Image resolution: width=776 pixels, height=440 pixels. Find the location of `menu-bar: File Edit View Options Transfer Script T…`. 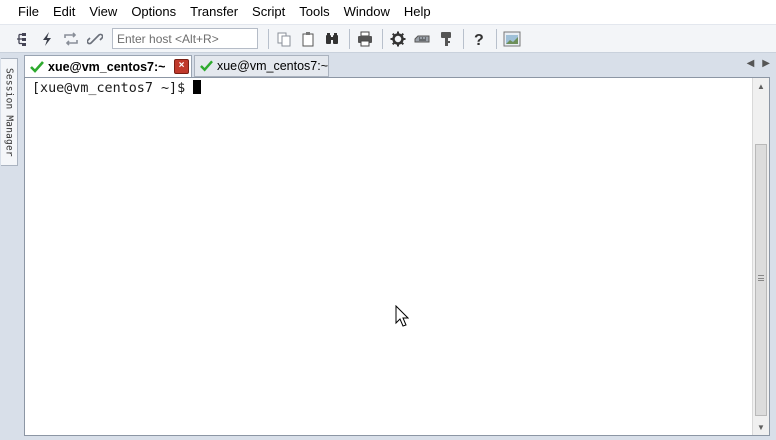

menu-bar: File Edit View Options Transfer Script T… is located at coordinates (388, 12).